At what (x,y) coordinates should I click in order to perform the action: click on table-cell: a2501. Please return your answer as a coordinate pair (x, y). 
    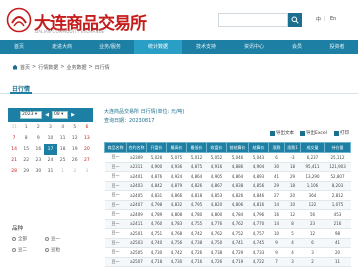
    Looking at the image, I should click on (136, 233).